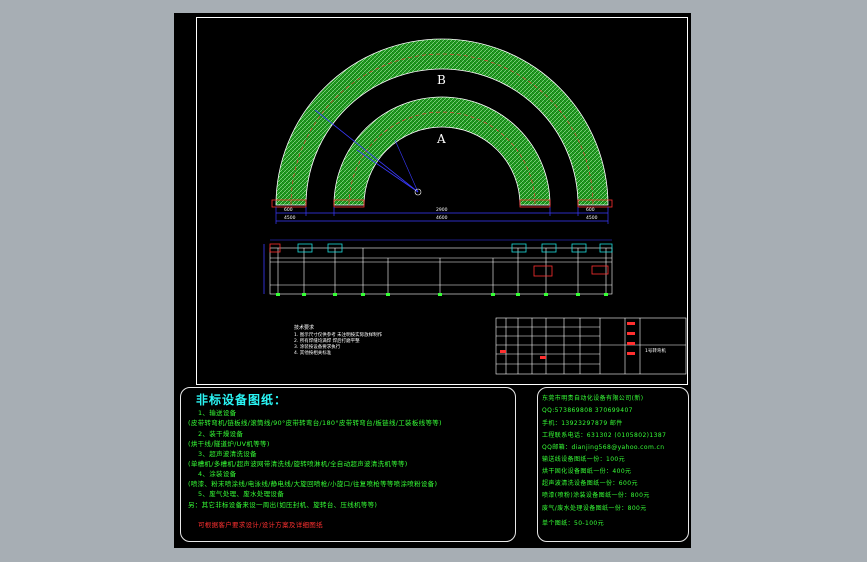 The height and width of the screenshot is (562, 867). What do you see at coordinates (313, 353) in the screenshot?
I see `tech-note-4: 4. 其他按相关标准` at bounding box center [313, 353].